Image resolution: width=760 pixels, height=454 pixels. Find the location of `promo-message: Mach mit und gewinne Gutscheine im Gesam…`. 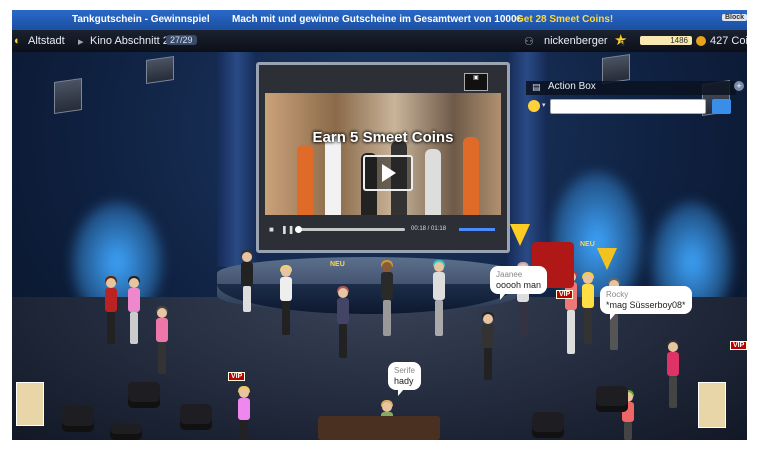

promo-message: Mach mit und gewinne Gutscheine im Gesam… is located at coordinates (377, 19).